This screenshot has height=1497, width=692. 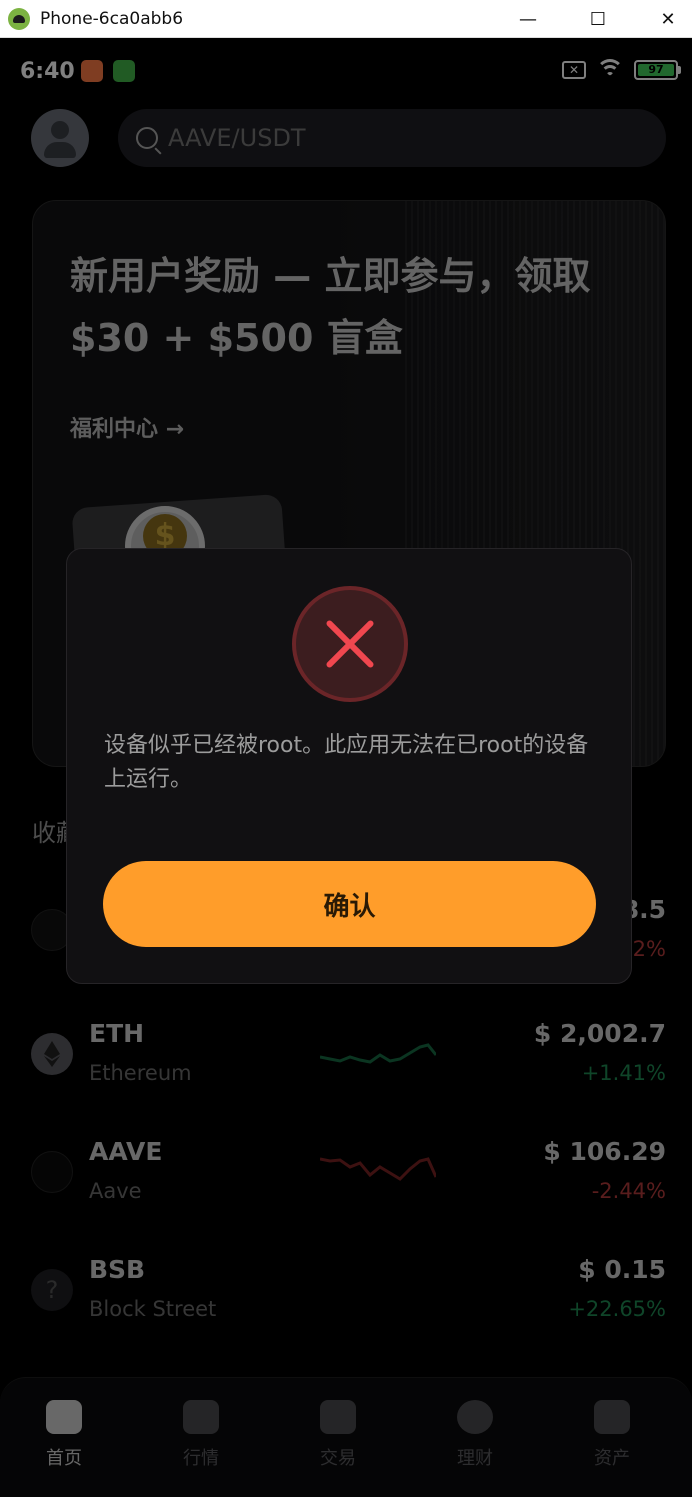 I want to click on confirm-button: 确认, so click(x=349, y=904).